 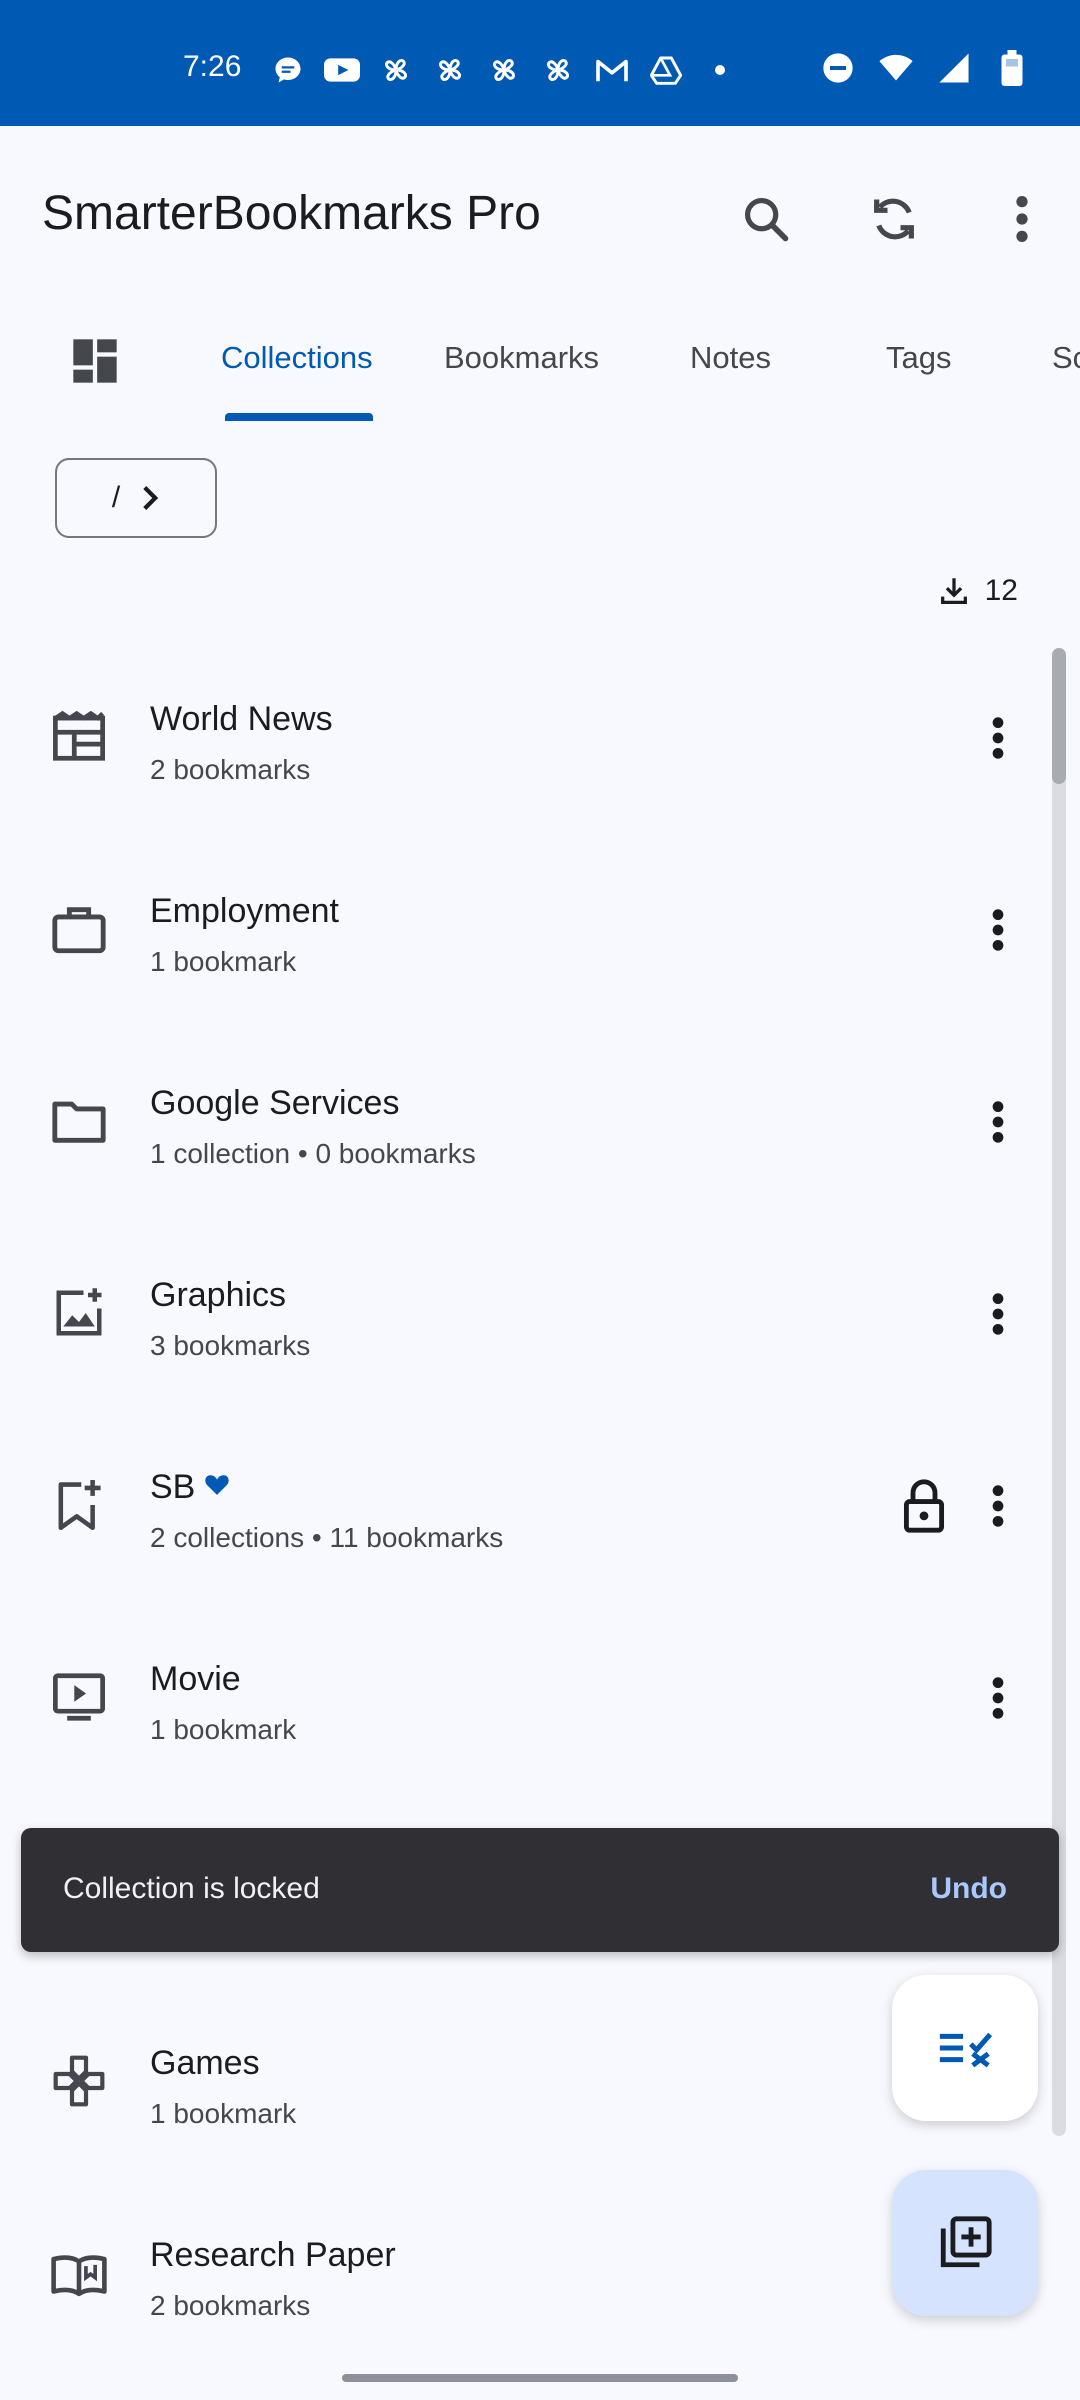 I want to click on snackbar: Collection is locked Undo, so click(x=540, y=1890).